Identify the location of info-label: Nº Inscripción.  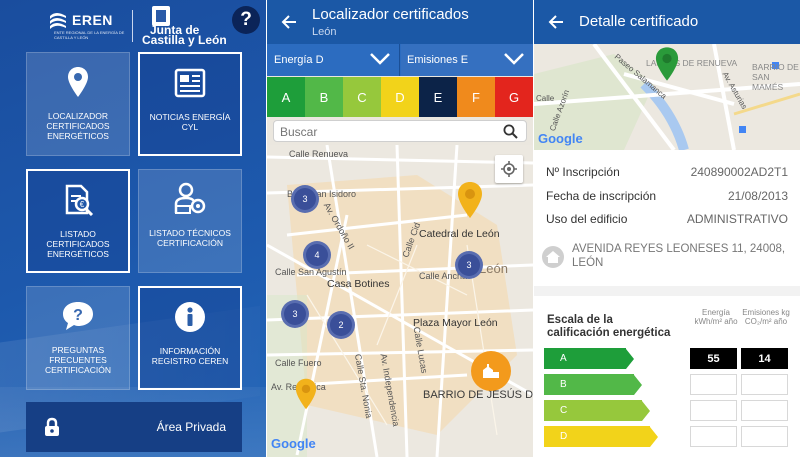
(583, 172).